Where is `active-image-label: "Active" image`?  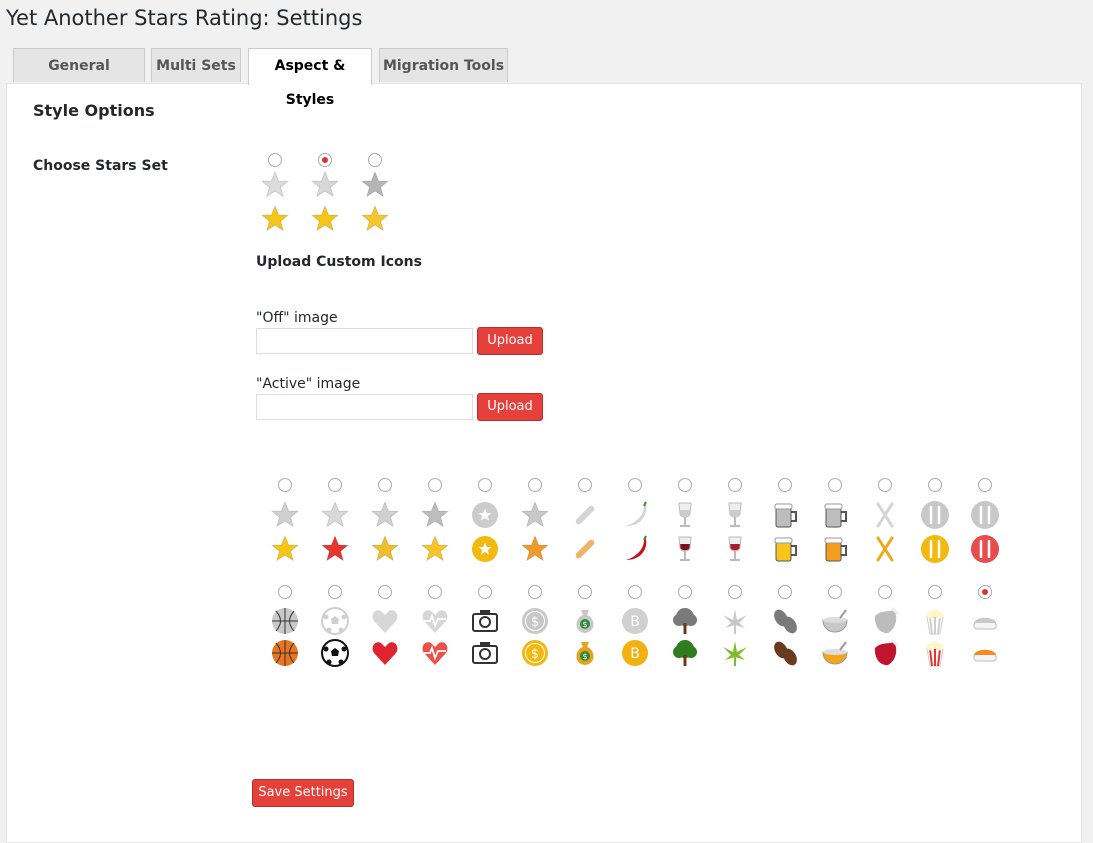
active-image-label: "Active" image is located at coordinates (308, 384).